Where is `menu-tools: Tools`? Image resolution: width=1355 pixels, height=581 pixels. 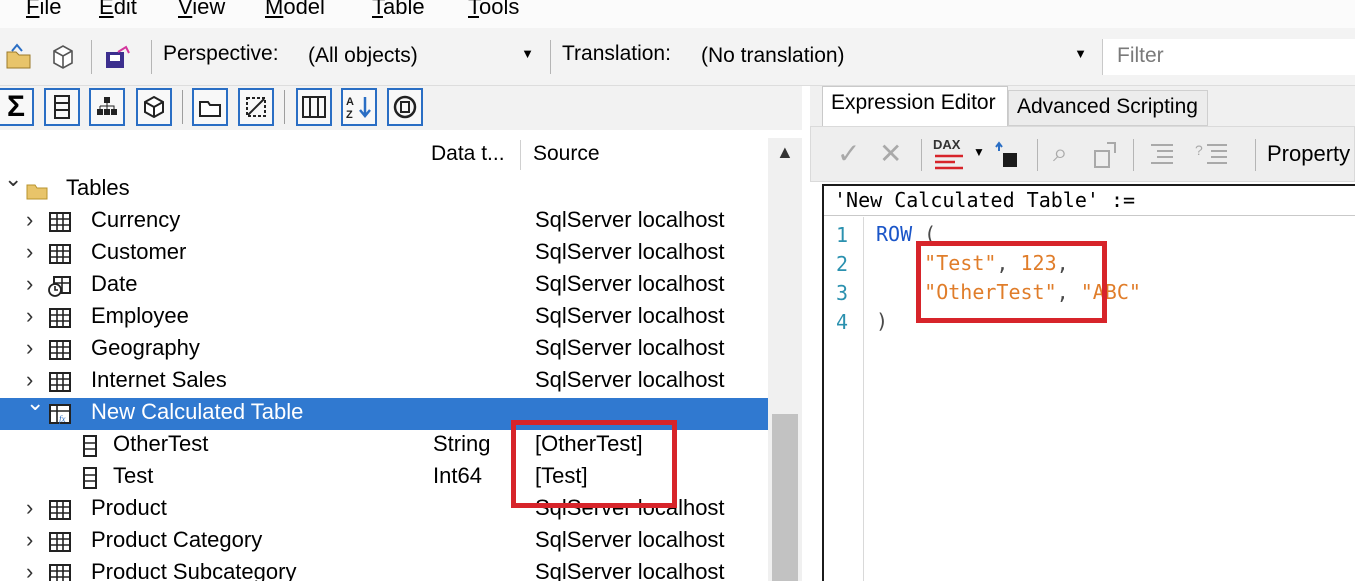
menu-tools: Tools is located at coordinates (493, 10).